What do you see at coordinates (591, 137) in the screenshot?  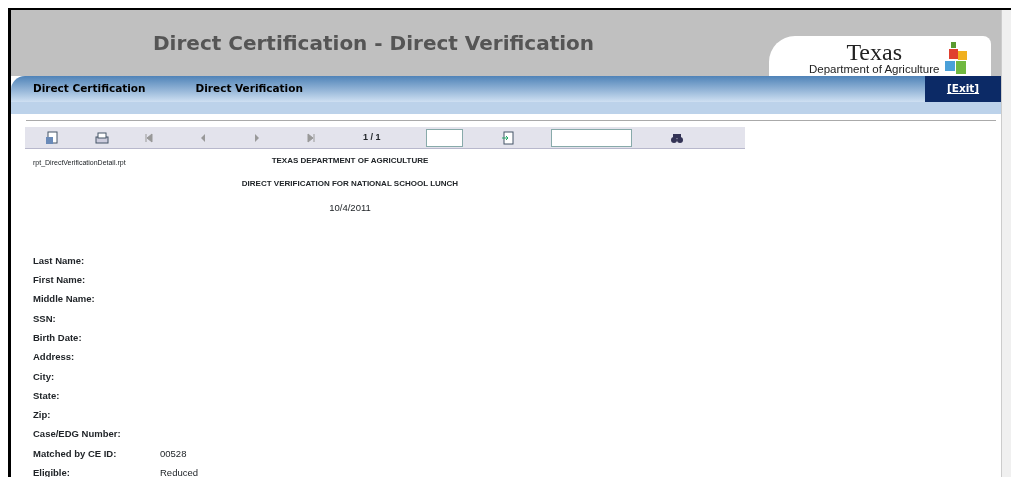 I see `search-field` at bounding box center [591, 137].